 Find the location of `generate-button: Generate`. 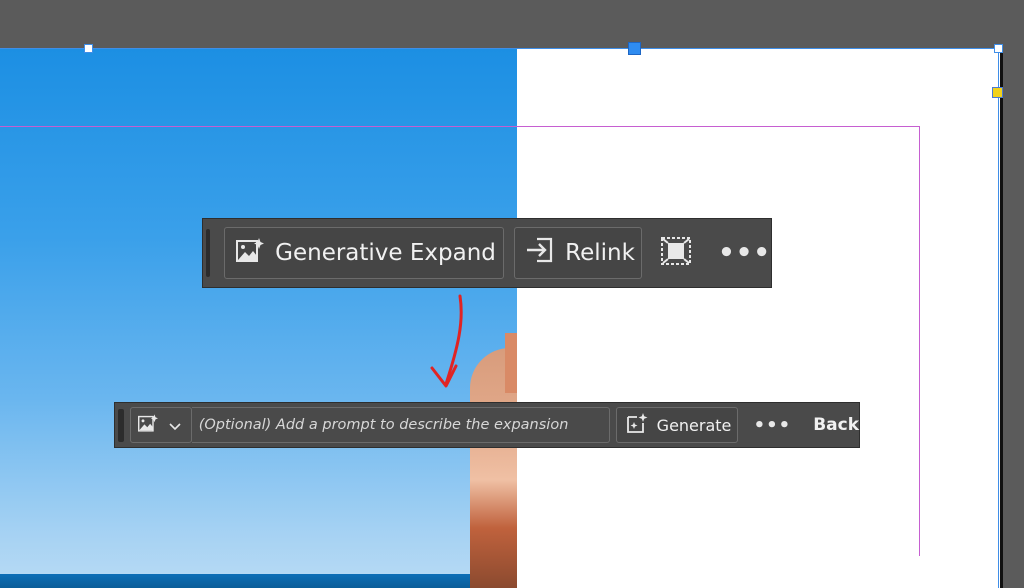

generate-button: Generate is located at coordinates (676, 425).